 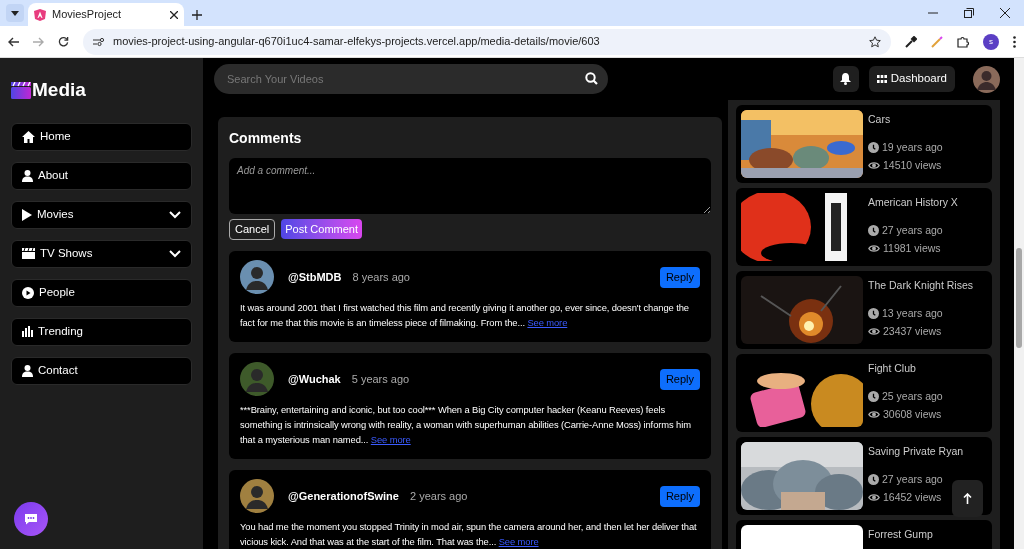 What do you see at coordinates (321, 229) in the screenshot?
I see `post-comment-button: Post Comment` at bounding box center [321, 229].